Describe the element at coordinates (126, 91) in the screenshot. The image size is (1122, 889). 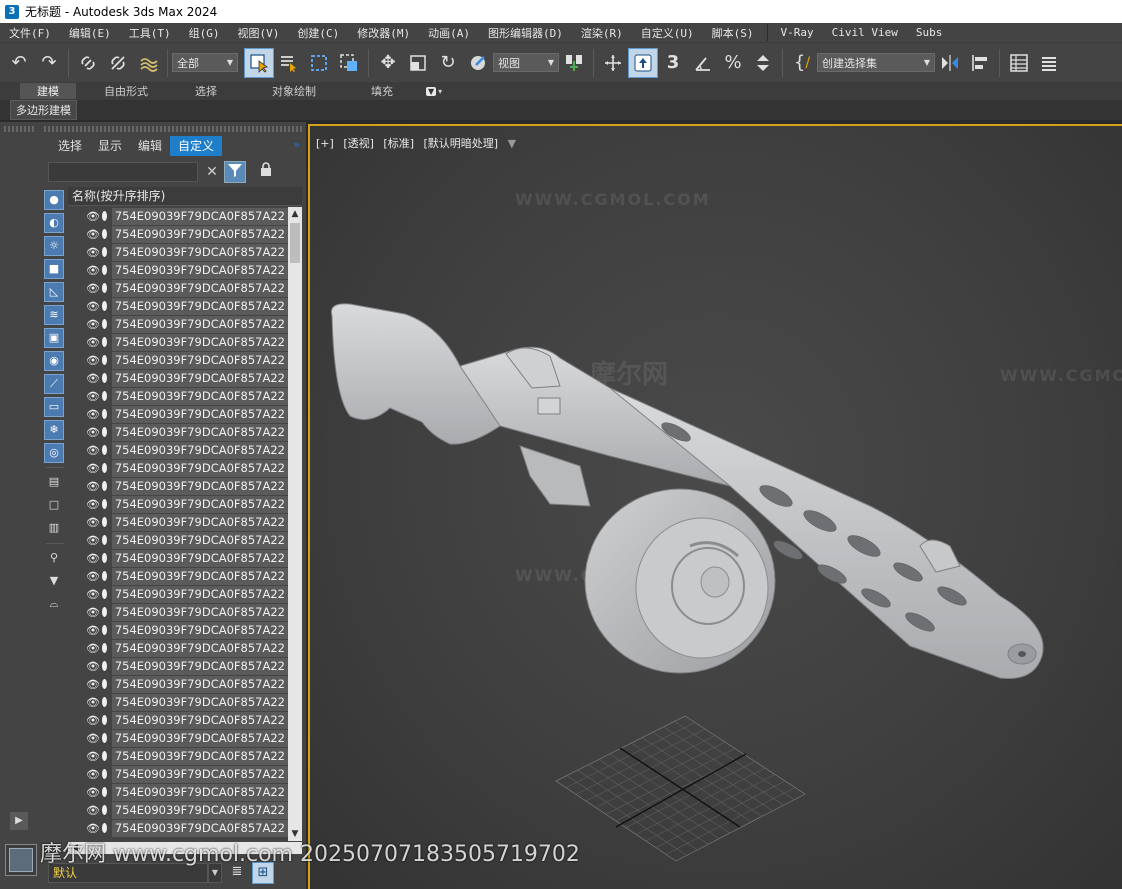
I see `ribbon-tab-freeform: 自由形式` at that location.